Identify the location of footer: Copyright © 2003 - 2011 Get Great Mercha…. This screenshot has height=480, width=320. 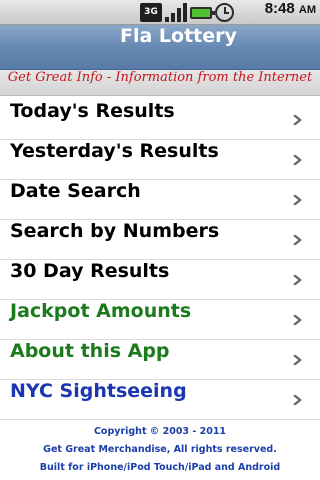
(160, 450).